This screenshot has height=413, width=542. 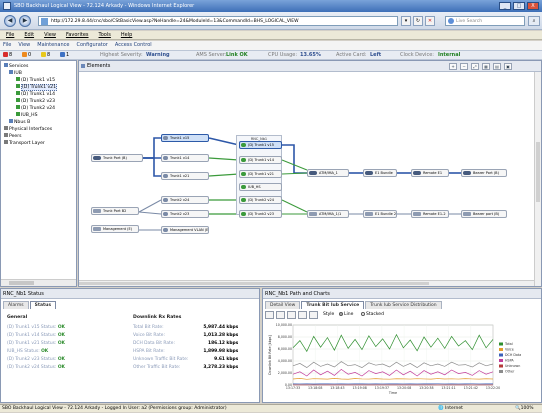 What do you see at coordinates (28, 129) in the screenshot?
I see `tree-item-physical-interfaces: Physical Interfaces` at bounding box center [28, 129].